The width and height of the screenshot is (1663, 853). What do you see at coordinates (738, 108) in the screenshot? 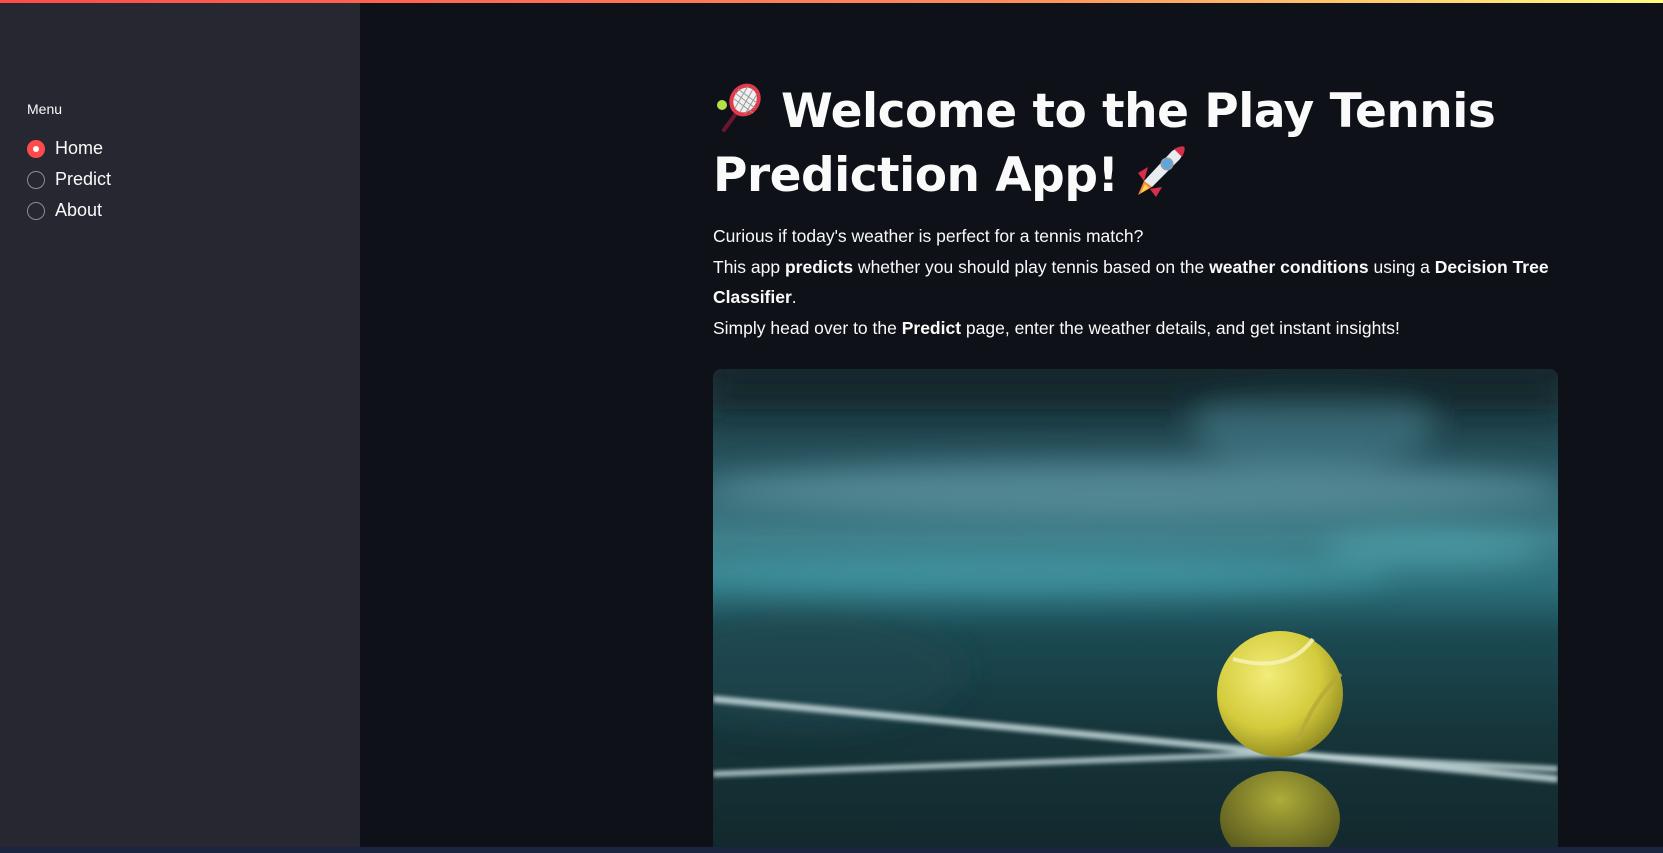
I see `tennis-racket-icon` at bounding box center [738, 108].